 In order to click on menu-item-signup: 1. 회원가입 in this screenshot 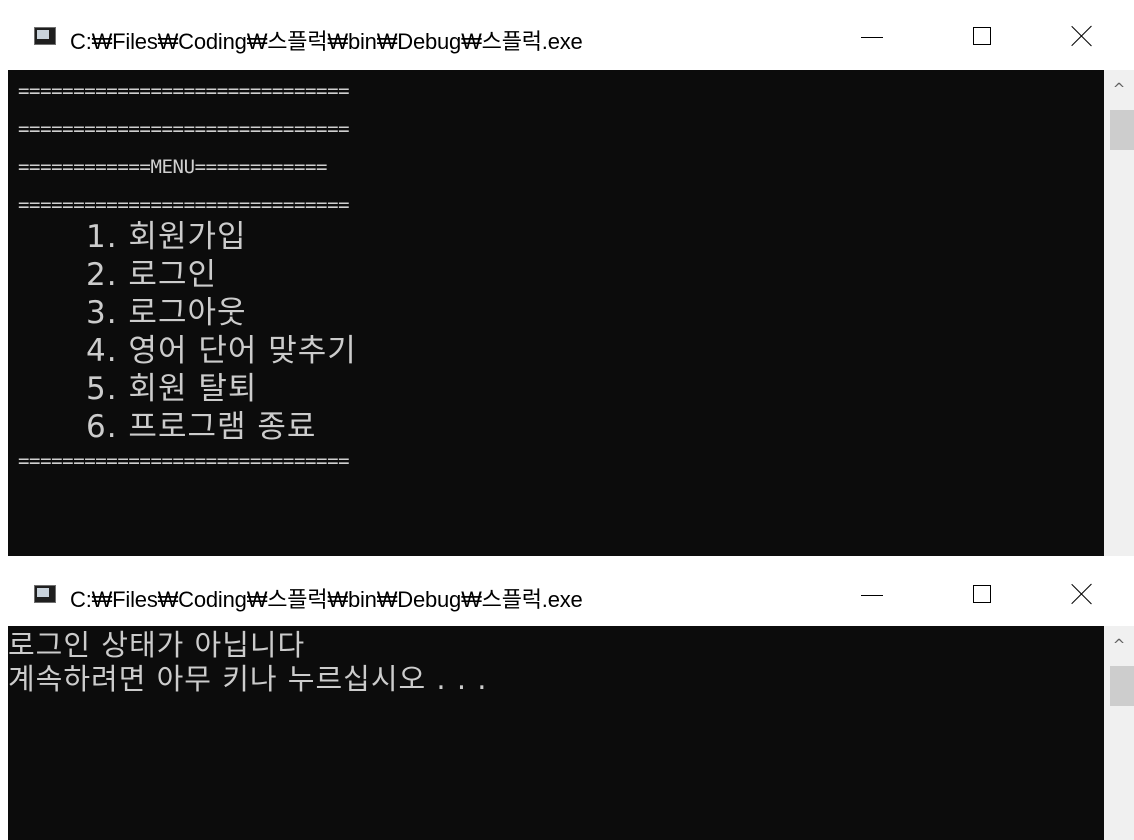, I will do `click(166, 237)`.